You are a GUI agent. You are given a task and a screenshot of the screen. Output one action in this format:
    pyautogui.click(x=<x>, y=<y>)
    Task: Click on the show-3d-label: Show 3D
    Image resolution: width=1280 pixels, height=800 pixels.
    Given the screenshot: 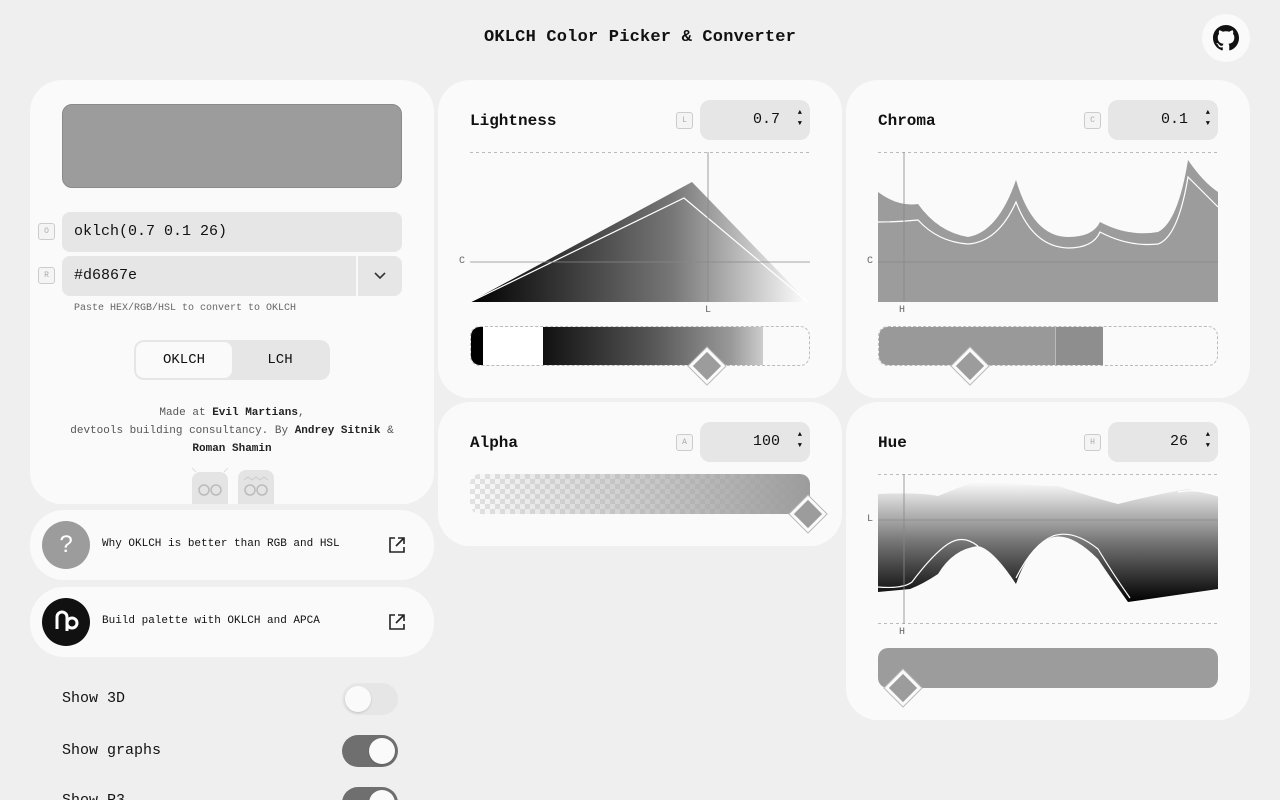 What is the action you would take?
    pyautogui.click(x=94, y=698)
    